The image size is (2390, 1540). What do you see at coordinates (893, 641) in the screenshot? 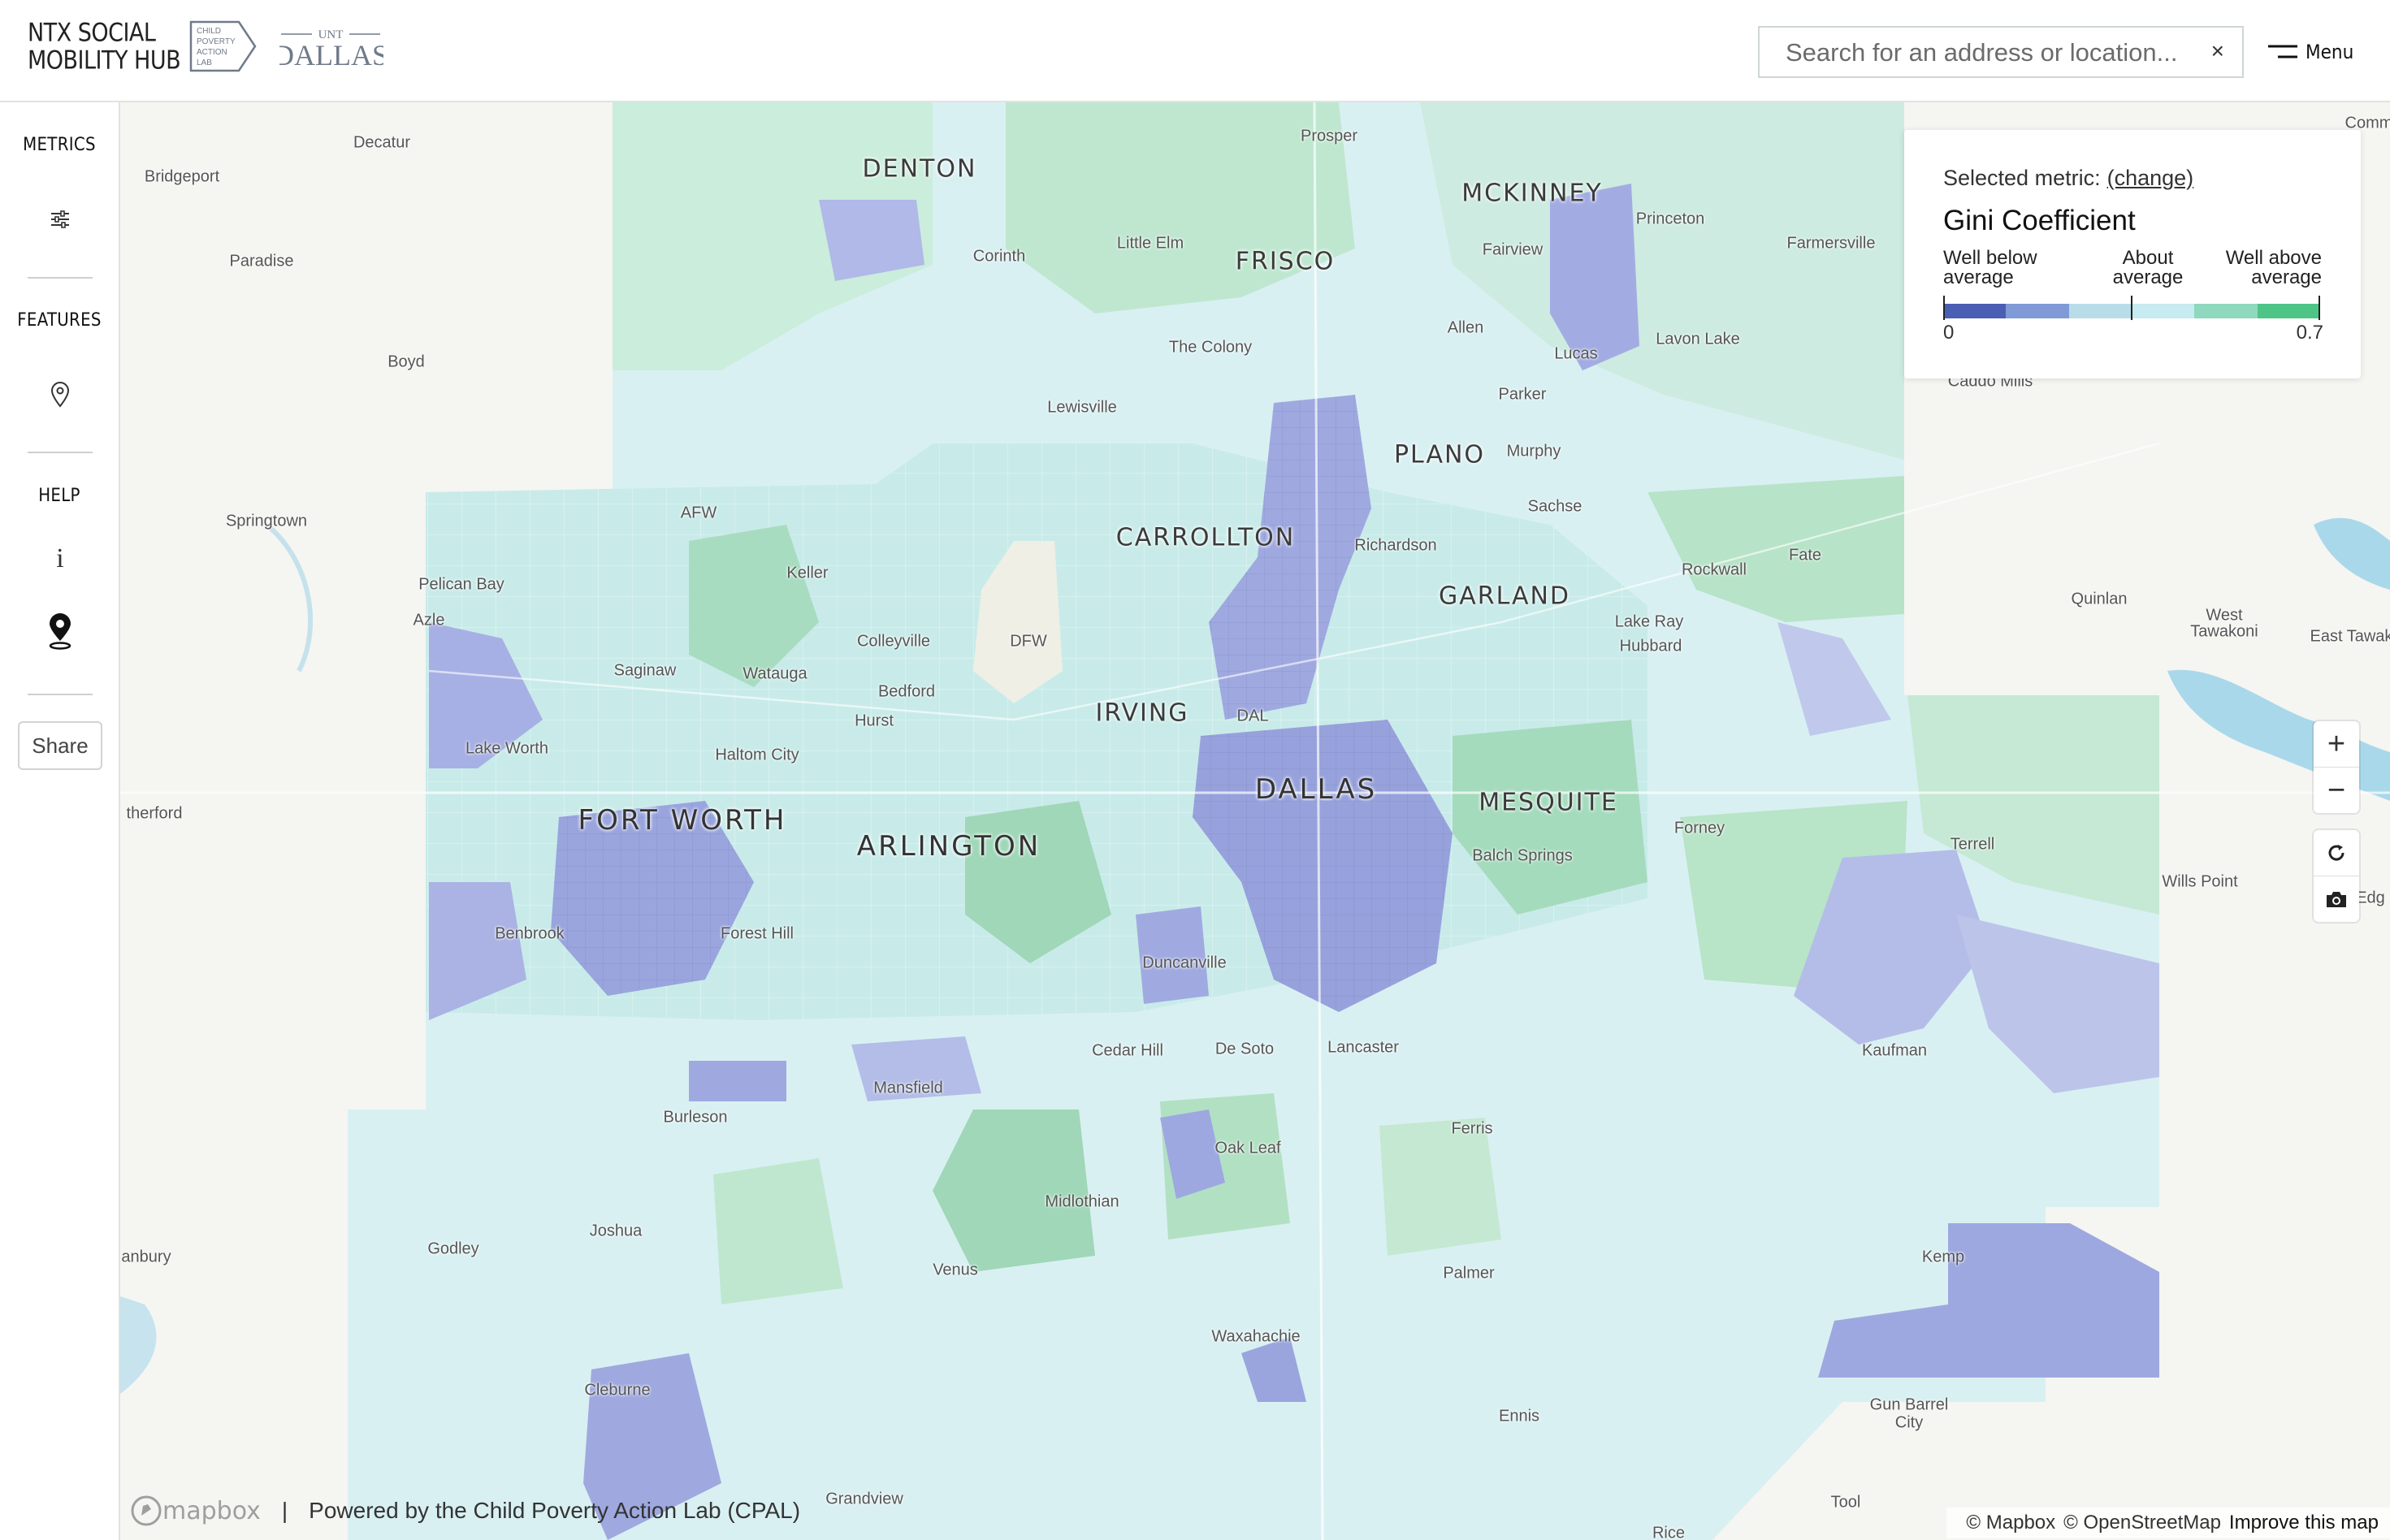
I see `place-label: Colleyville` at bounding box center [893, 641].